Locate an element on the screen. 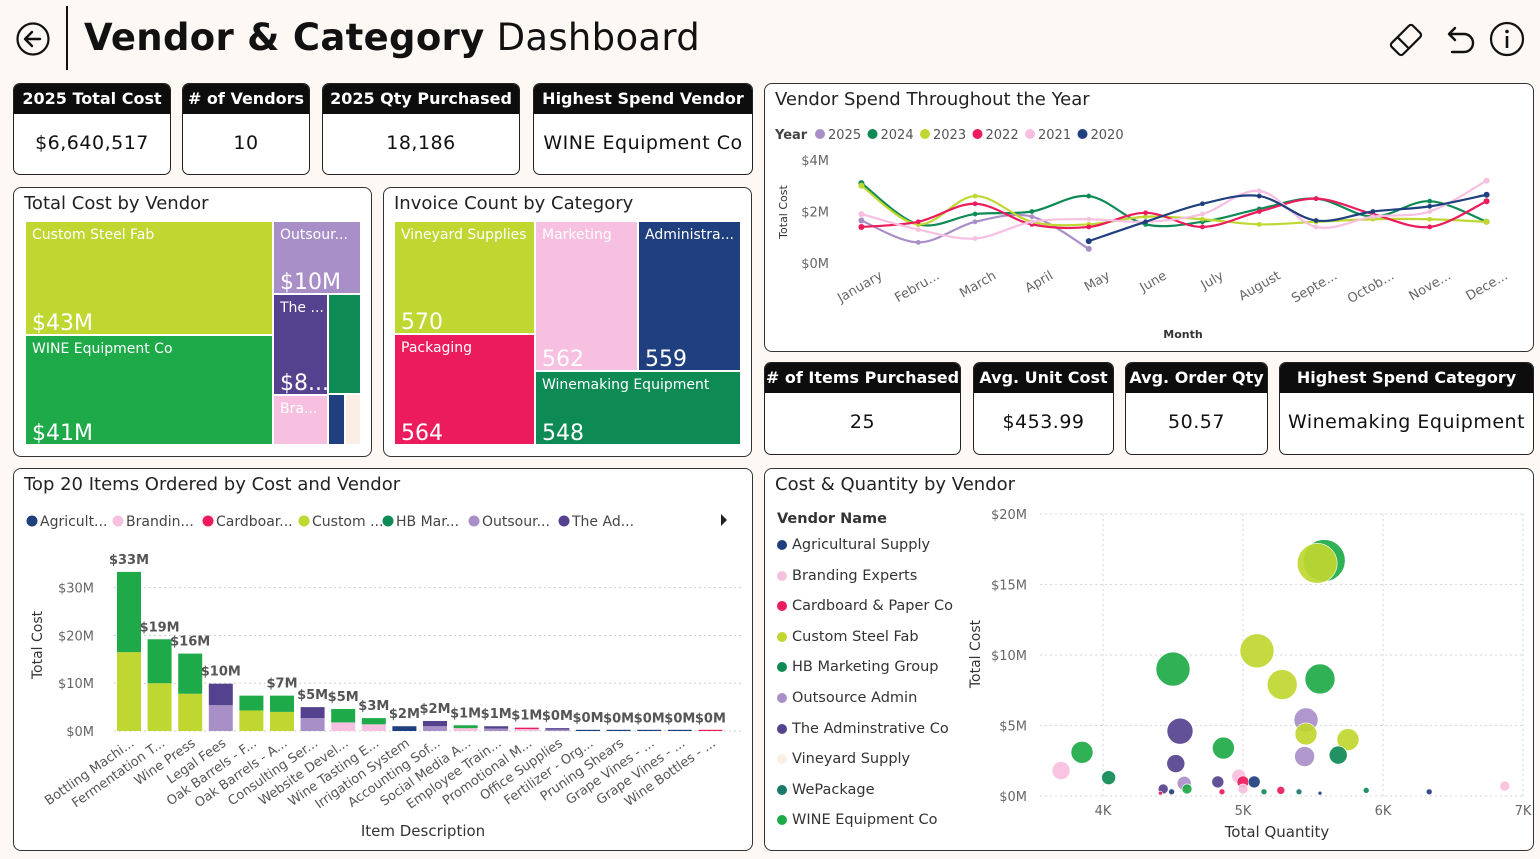  legend-dot-2024 is located at coordinates (872, 134).